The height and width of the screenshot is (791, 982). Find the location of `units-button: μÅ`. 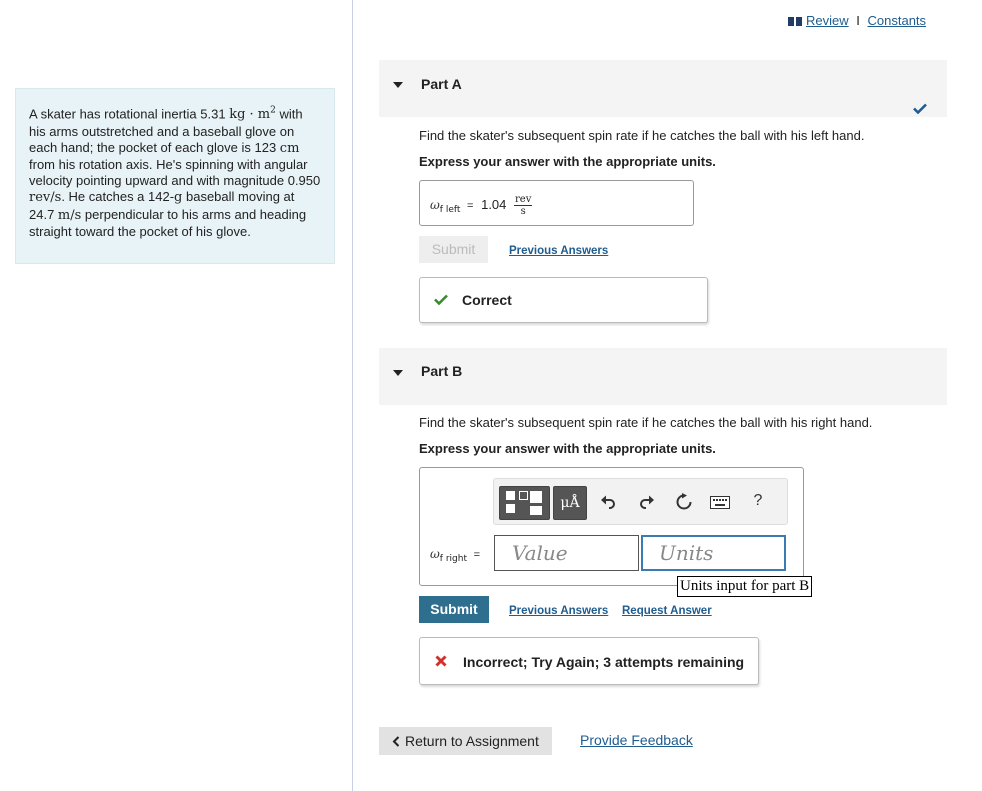

units-button: μÅ is located at coordinates (570, 503).